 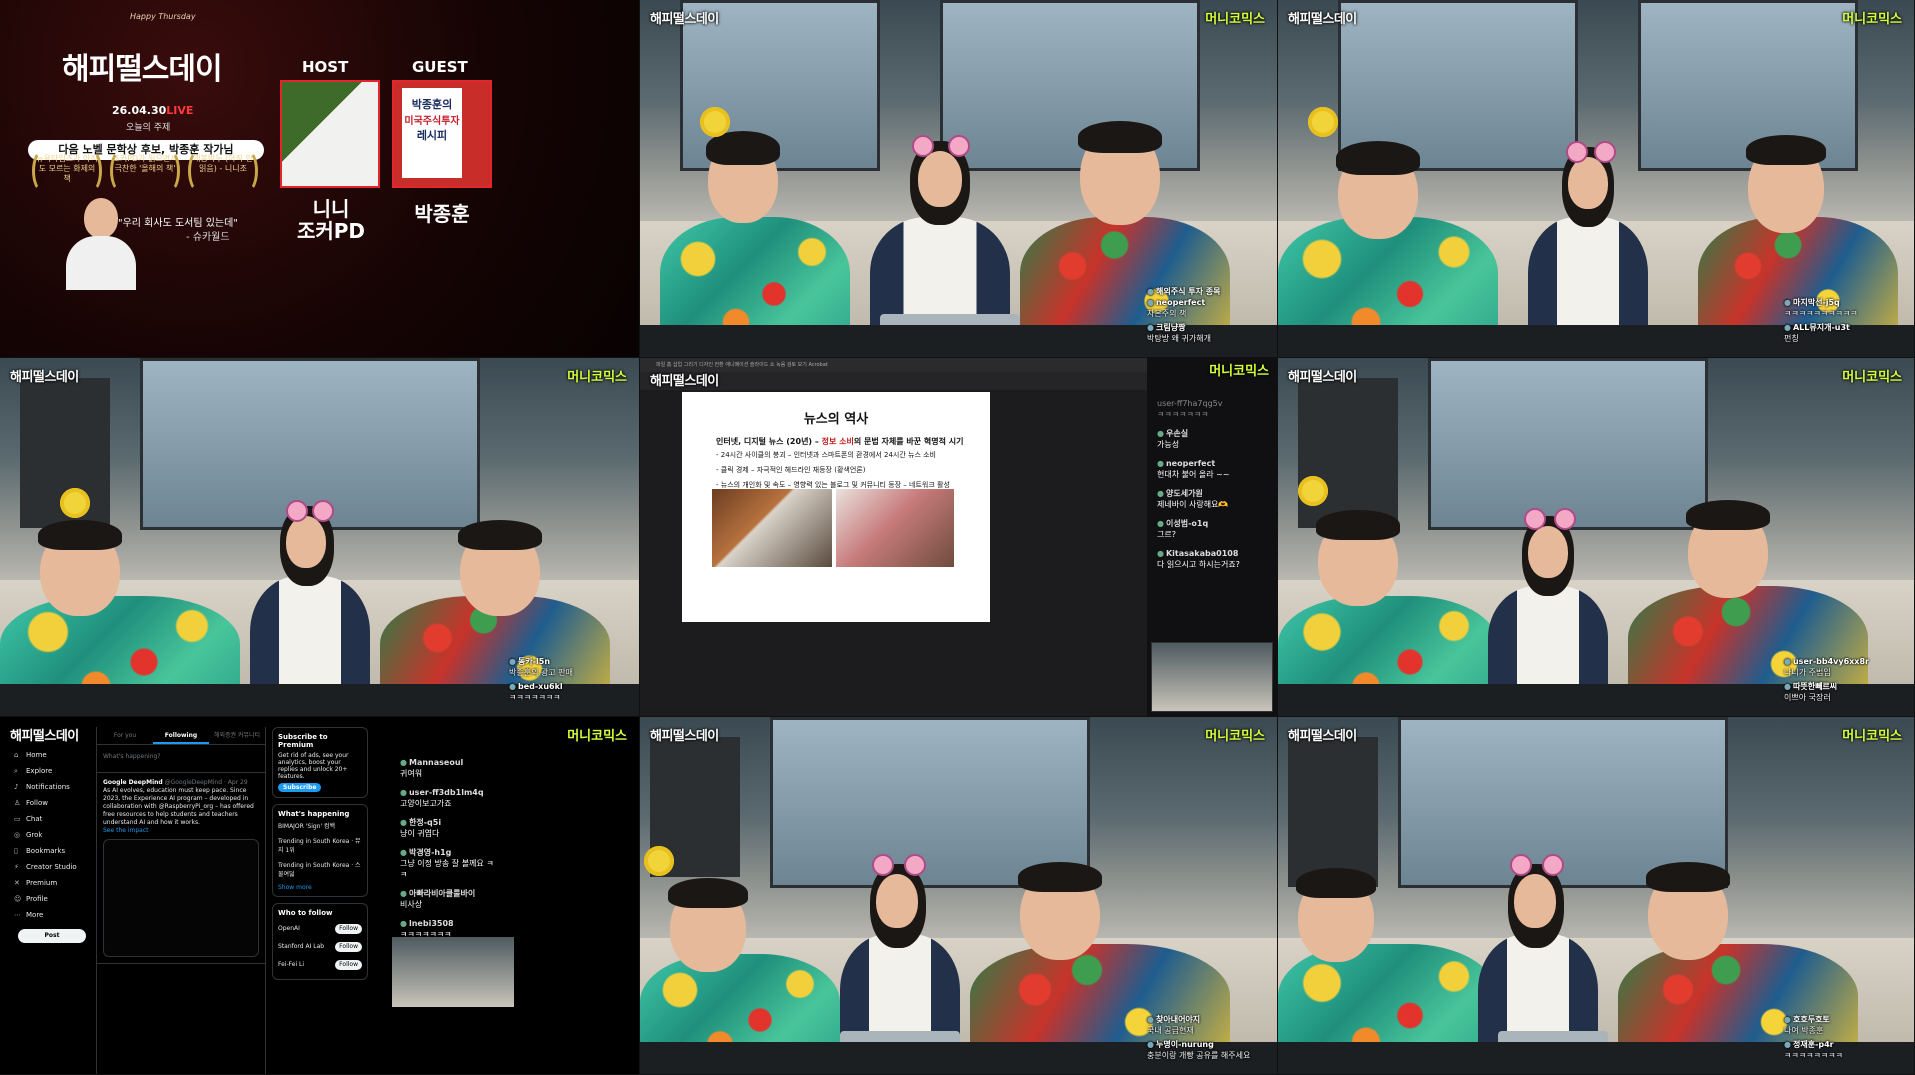 What do you see at coordinates (1198, 564) in the screenshot?
I see `chat-message: 다 읽으시고 하시는거죠?` at bounding box center [1198, 564].